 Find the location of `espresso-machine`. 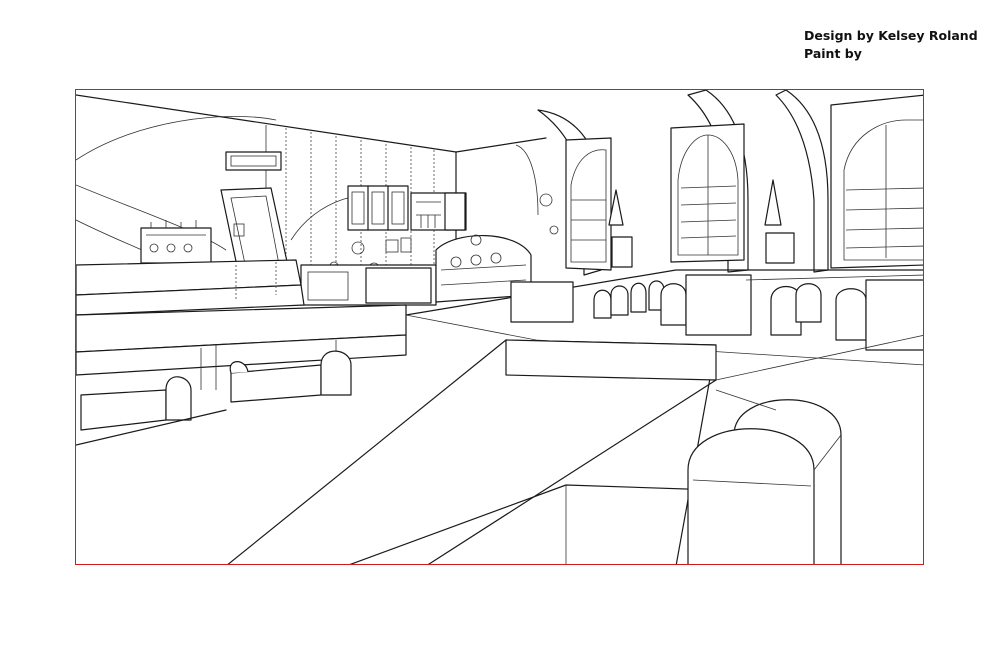

espresso-machine is located at coordinates (176, 242).